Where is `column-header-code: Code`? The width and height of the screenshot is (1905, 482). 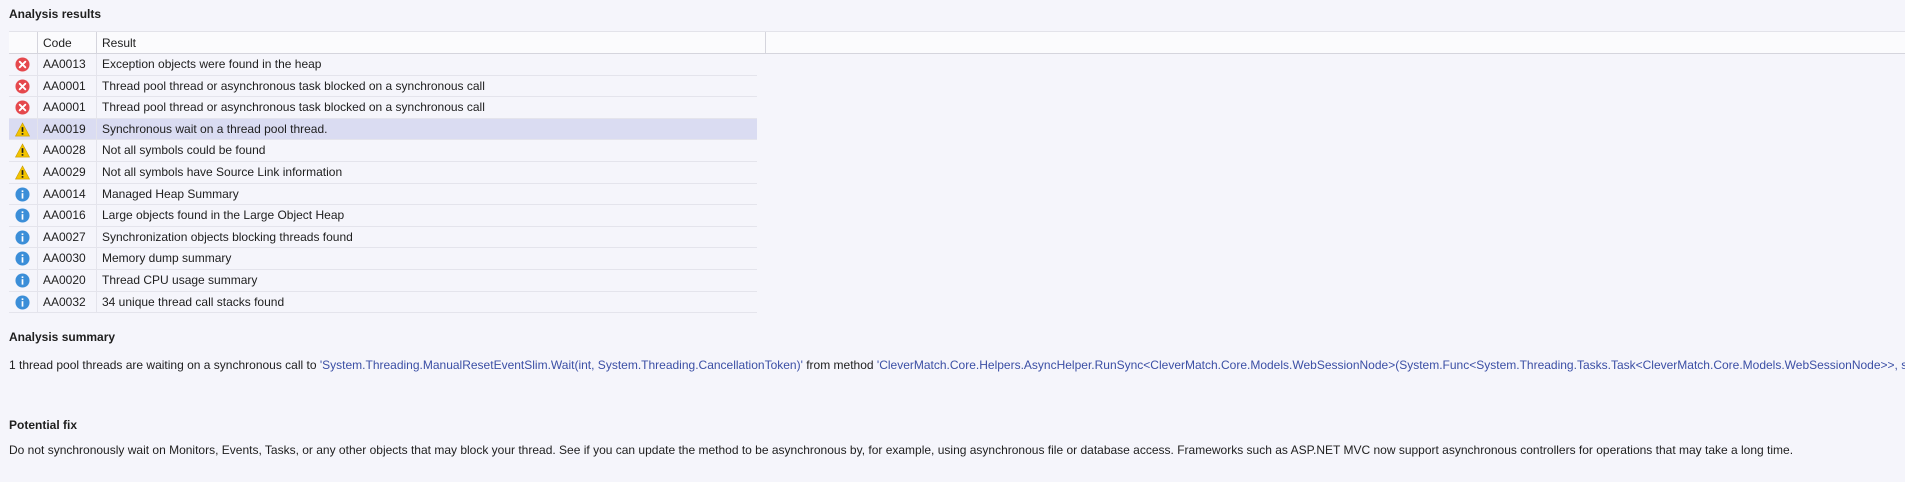
column-header-code: Code is located at coordinates (67, 43).